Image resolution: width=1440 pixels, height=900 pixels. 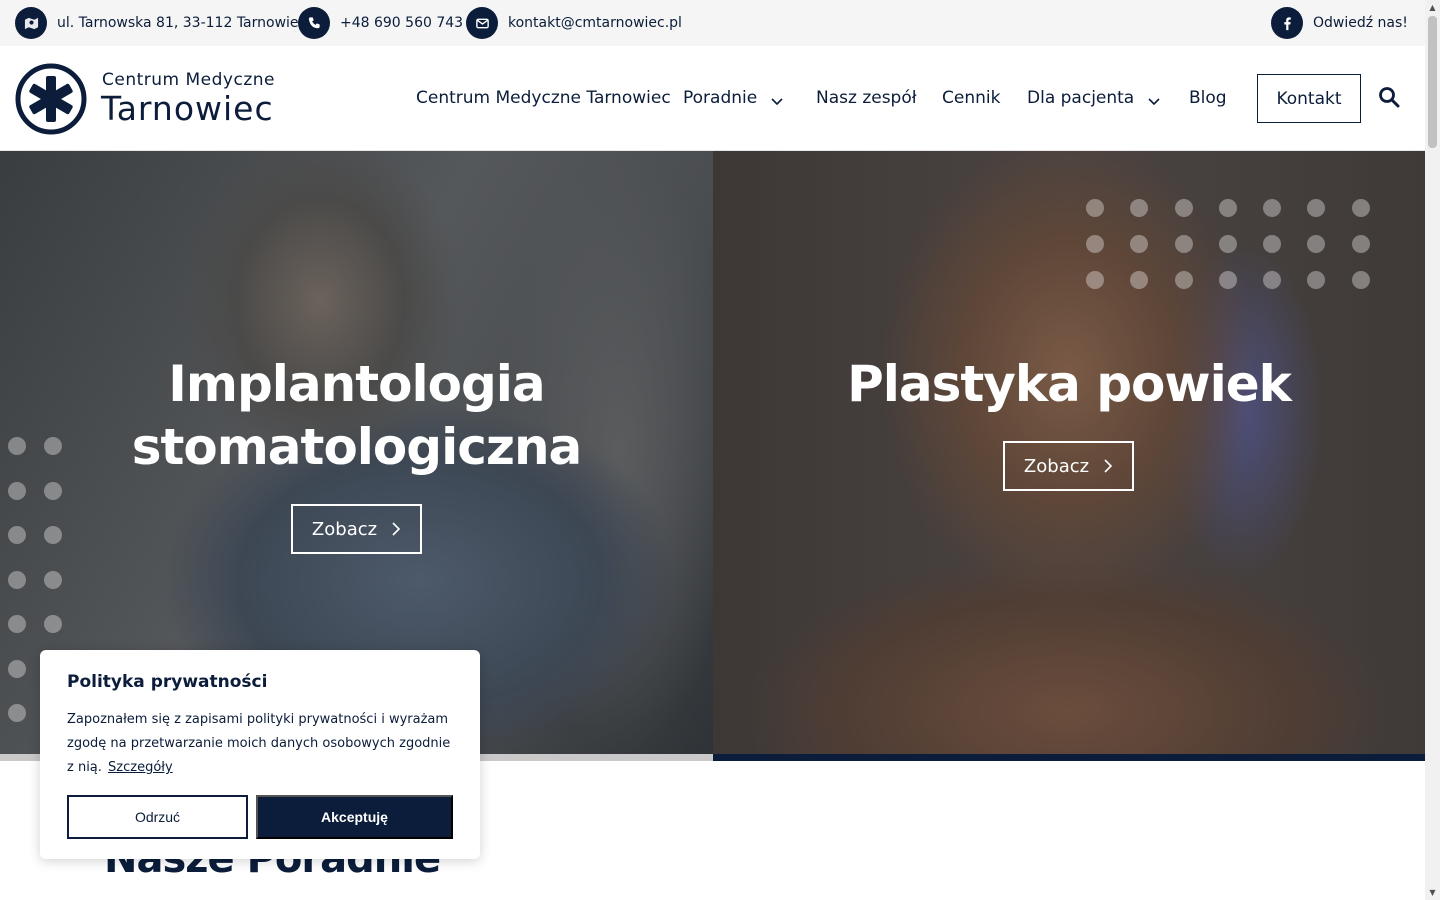 What do you see at coordinates (51, 99) in the screenshot?
I see `medical-star-icon` at bounding box center [51, 99].